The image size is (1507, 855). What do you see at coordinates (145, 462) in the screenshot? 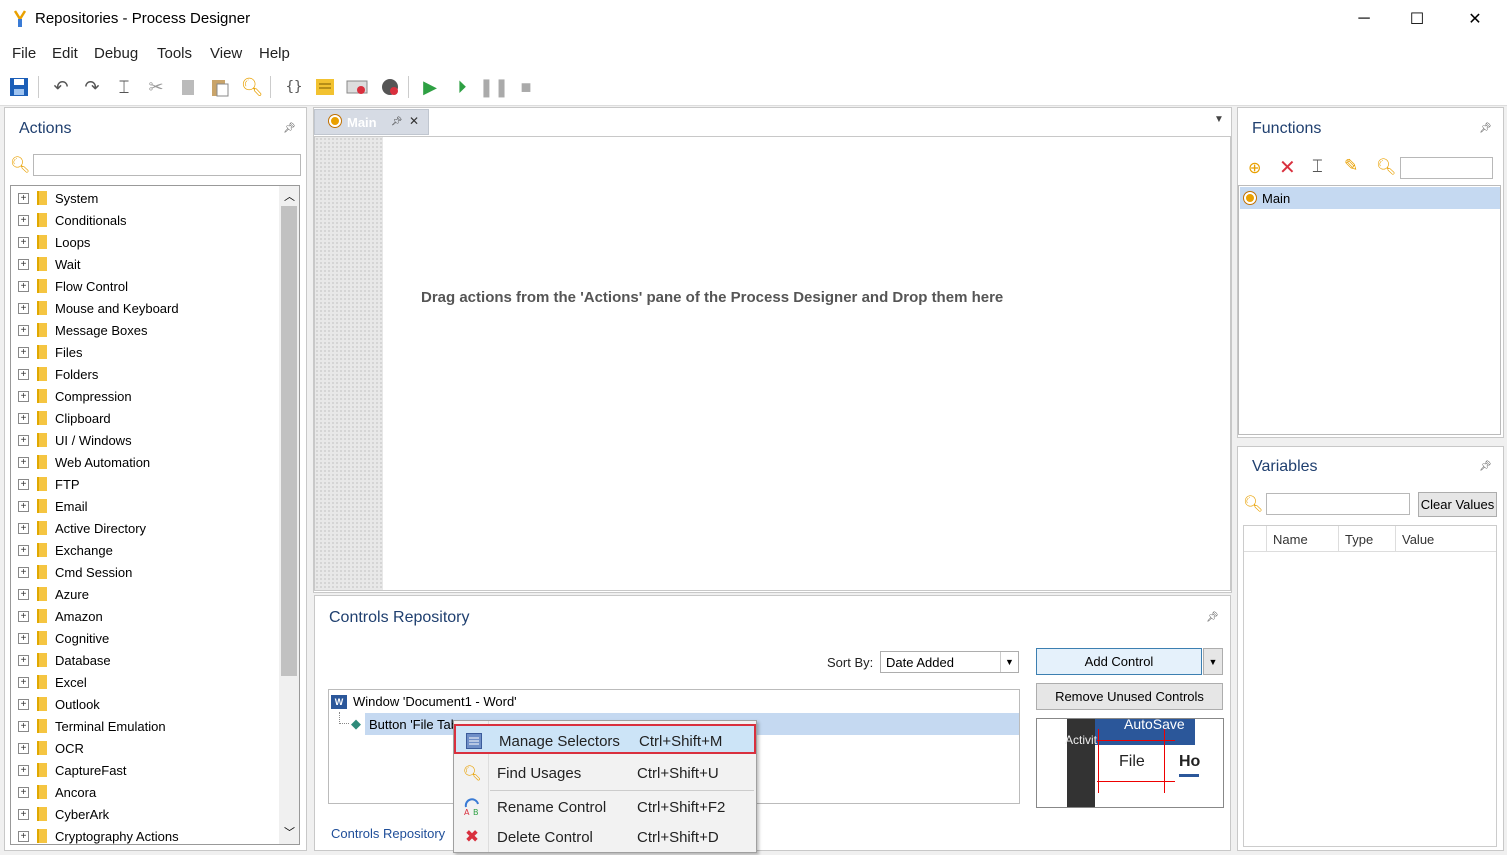
I see `actions-tree-item: + Web Automation` at bounding box center [145, 462].